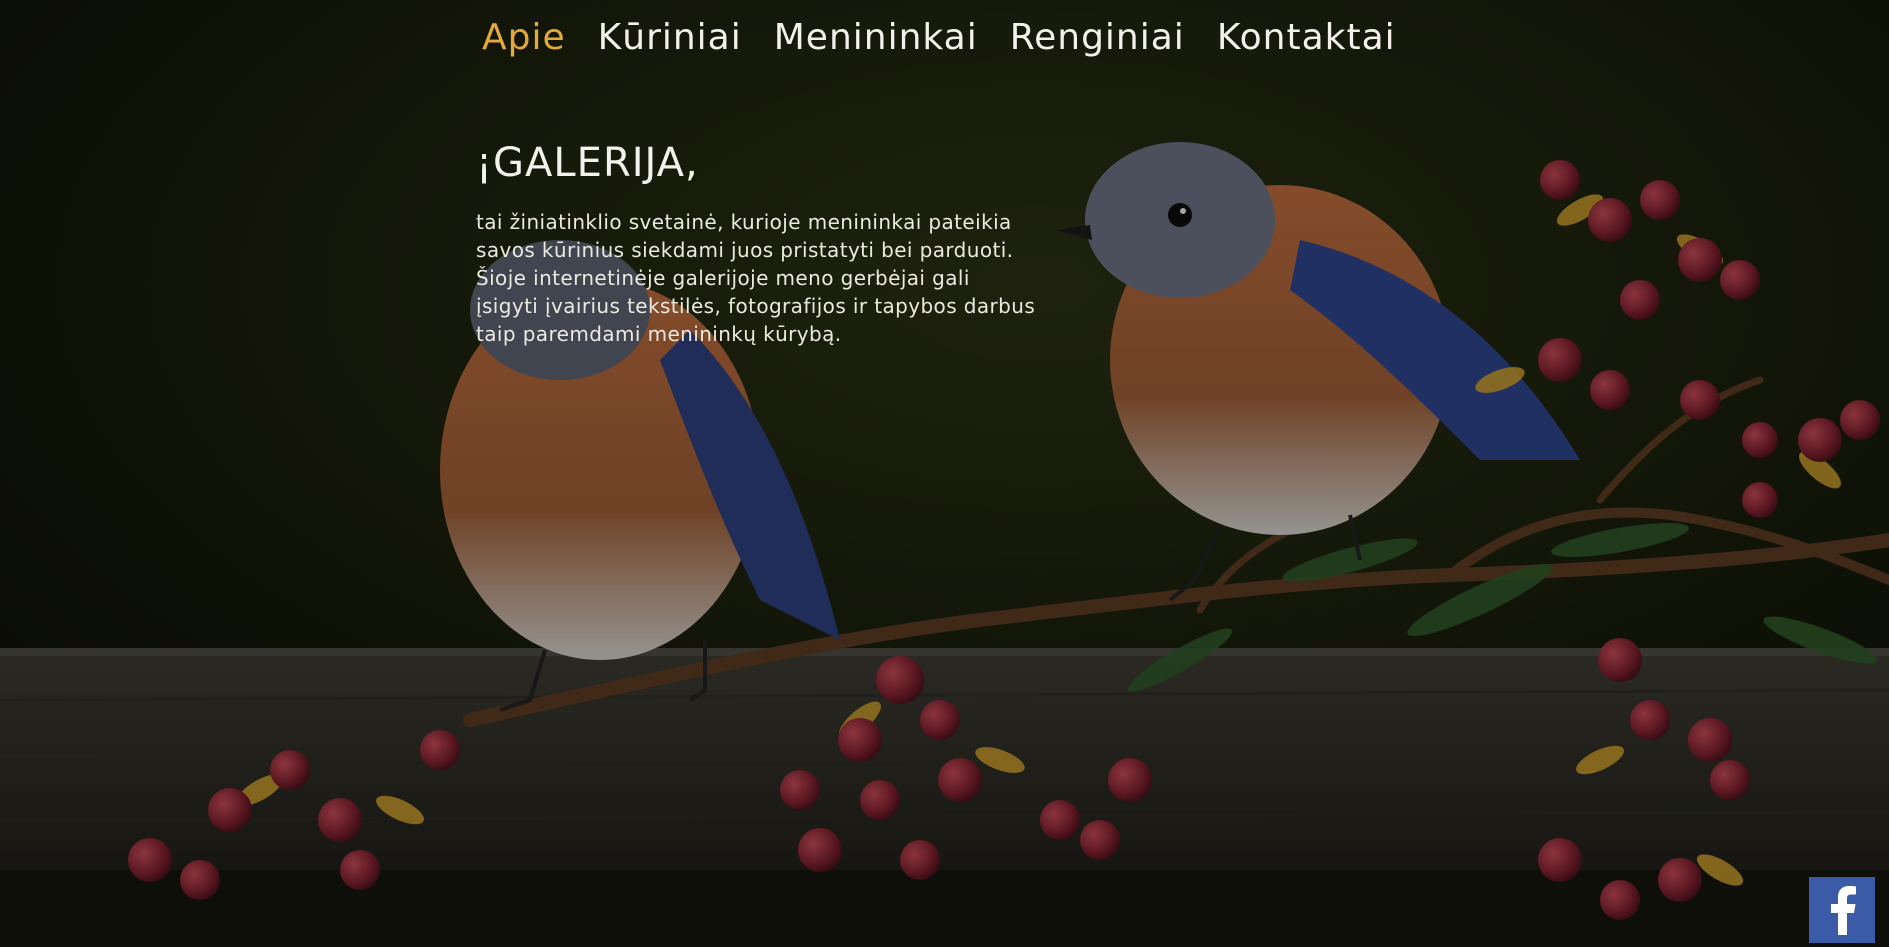 The image size is (1889, 947). I want to click on nav-item-apie: Apie, so click(524, 38).